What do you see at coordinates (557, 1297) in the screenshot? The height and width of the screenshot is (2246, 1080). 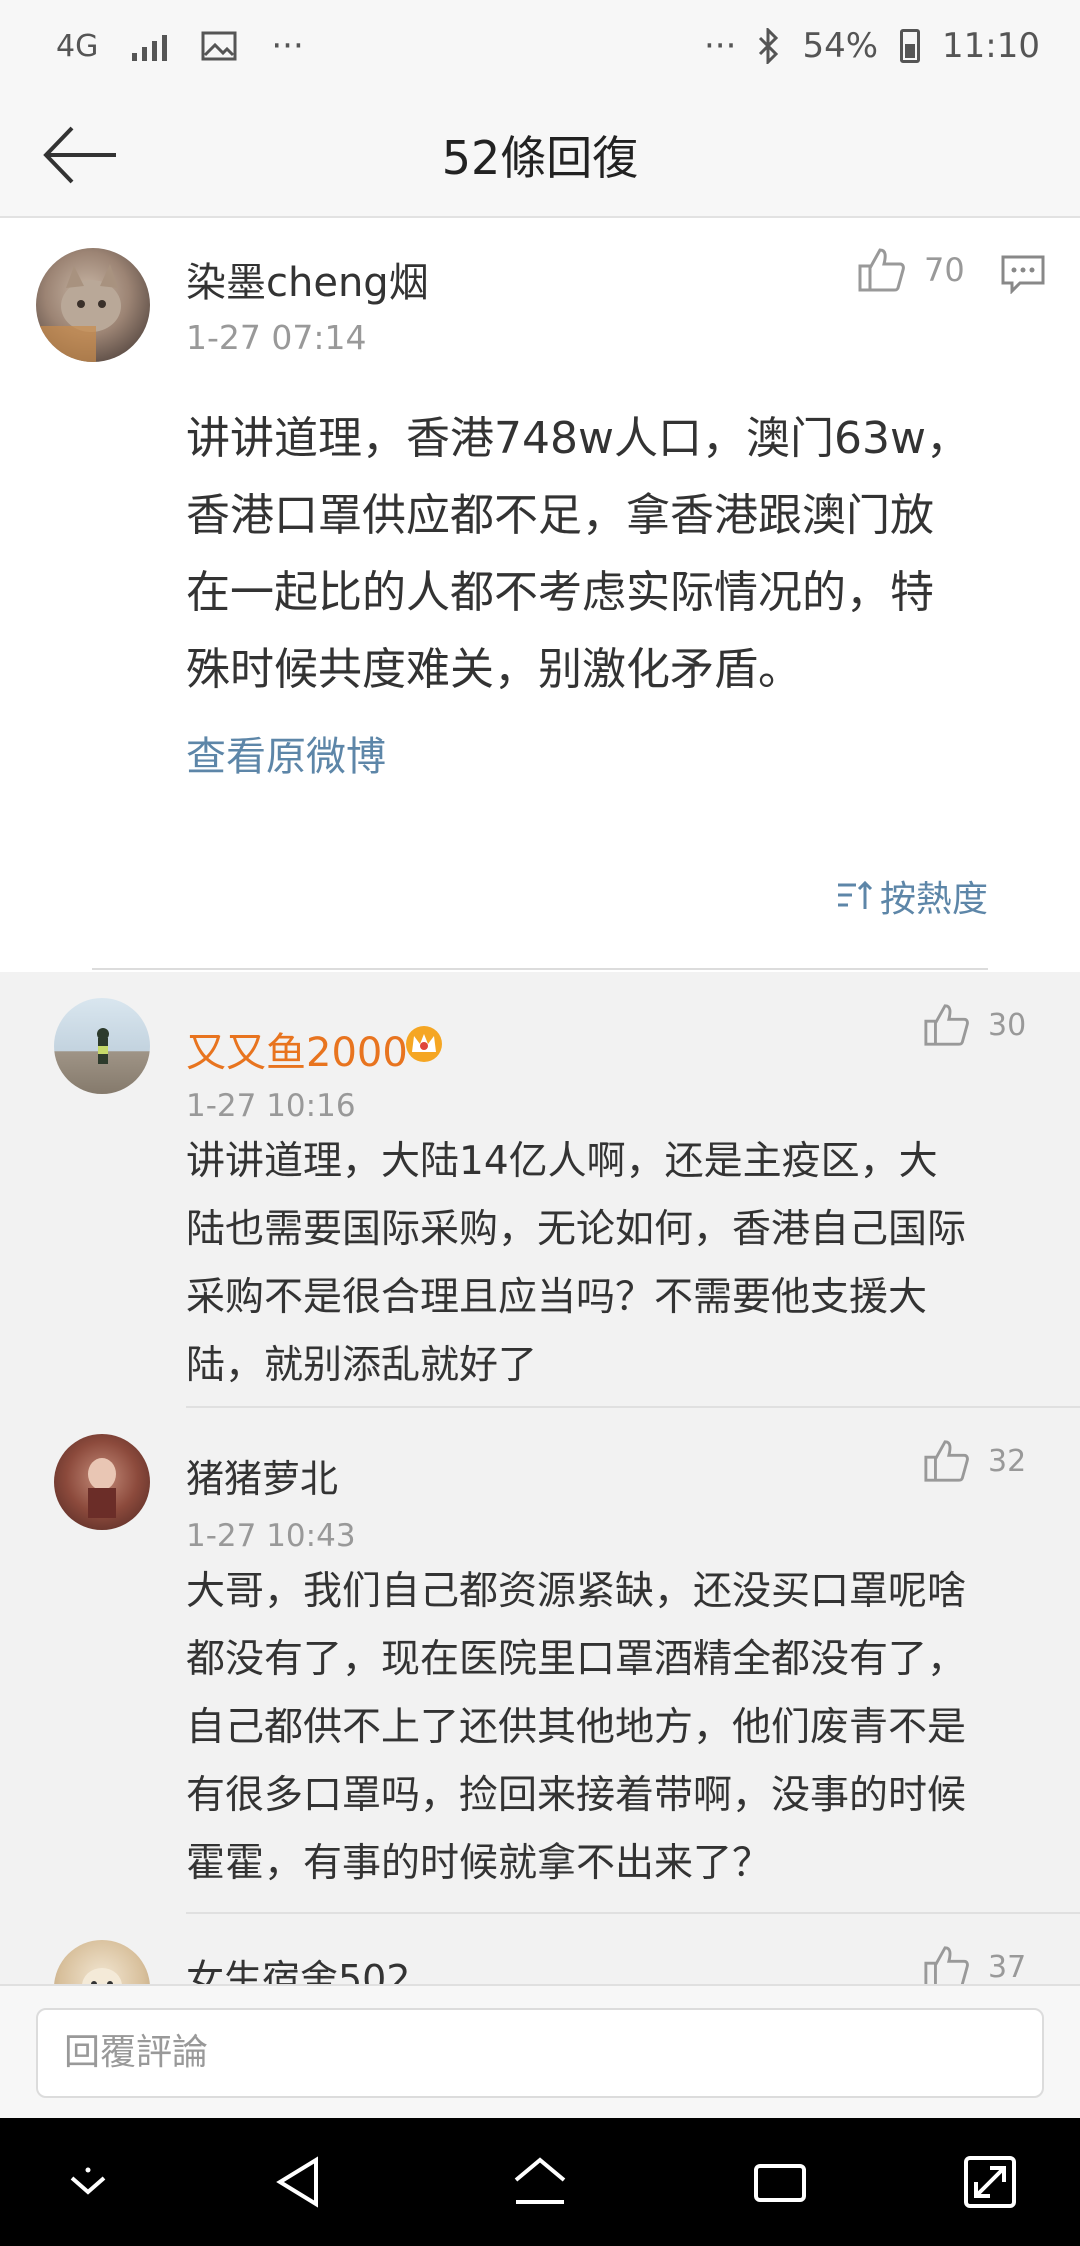 I see `reply-line: 采购不是很合理且应当吗？不需要他支援大` at bounding box center [557, 1297].